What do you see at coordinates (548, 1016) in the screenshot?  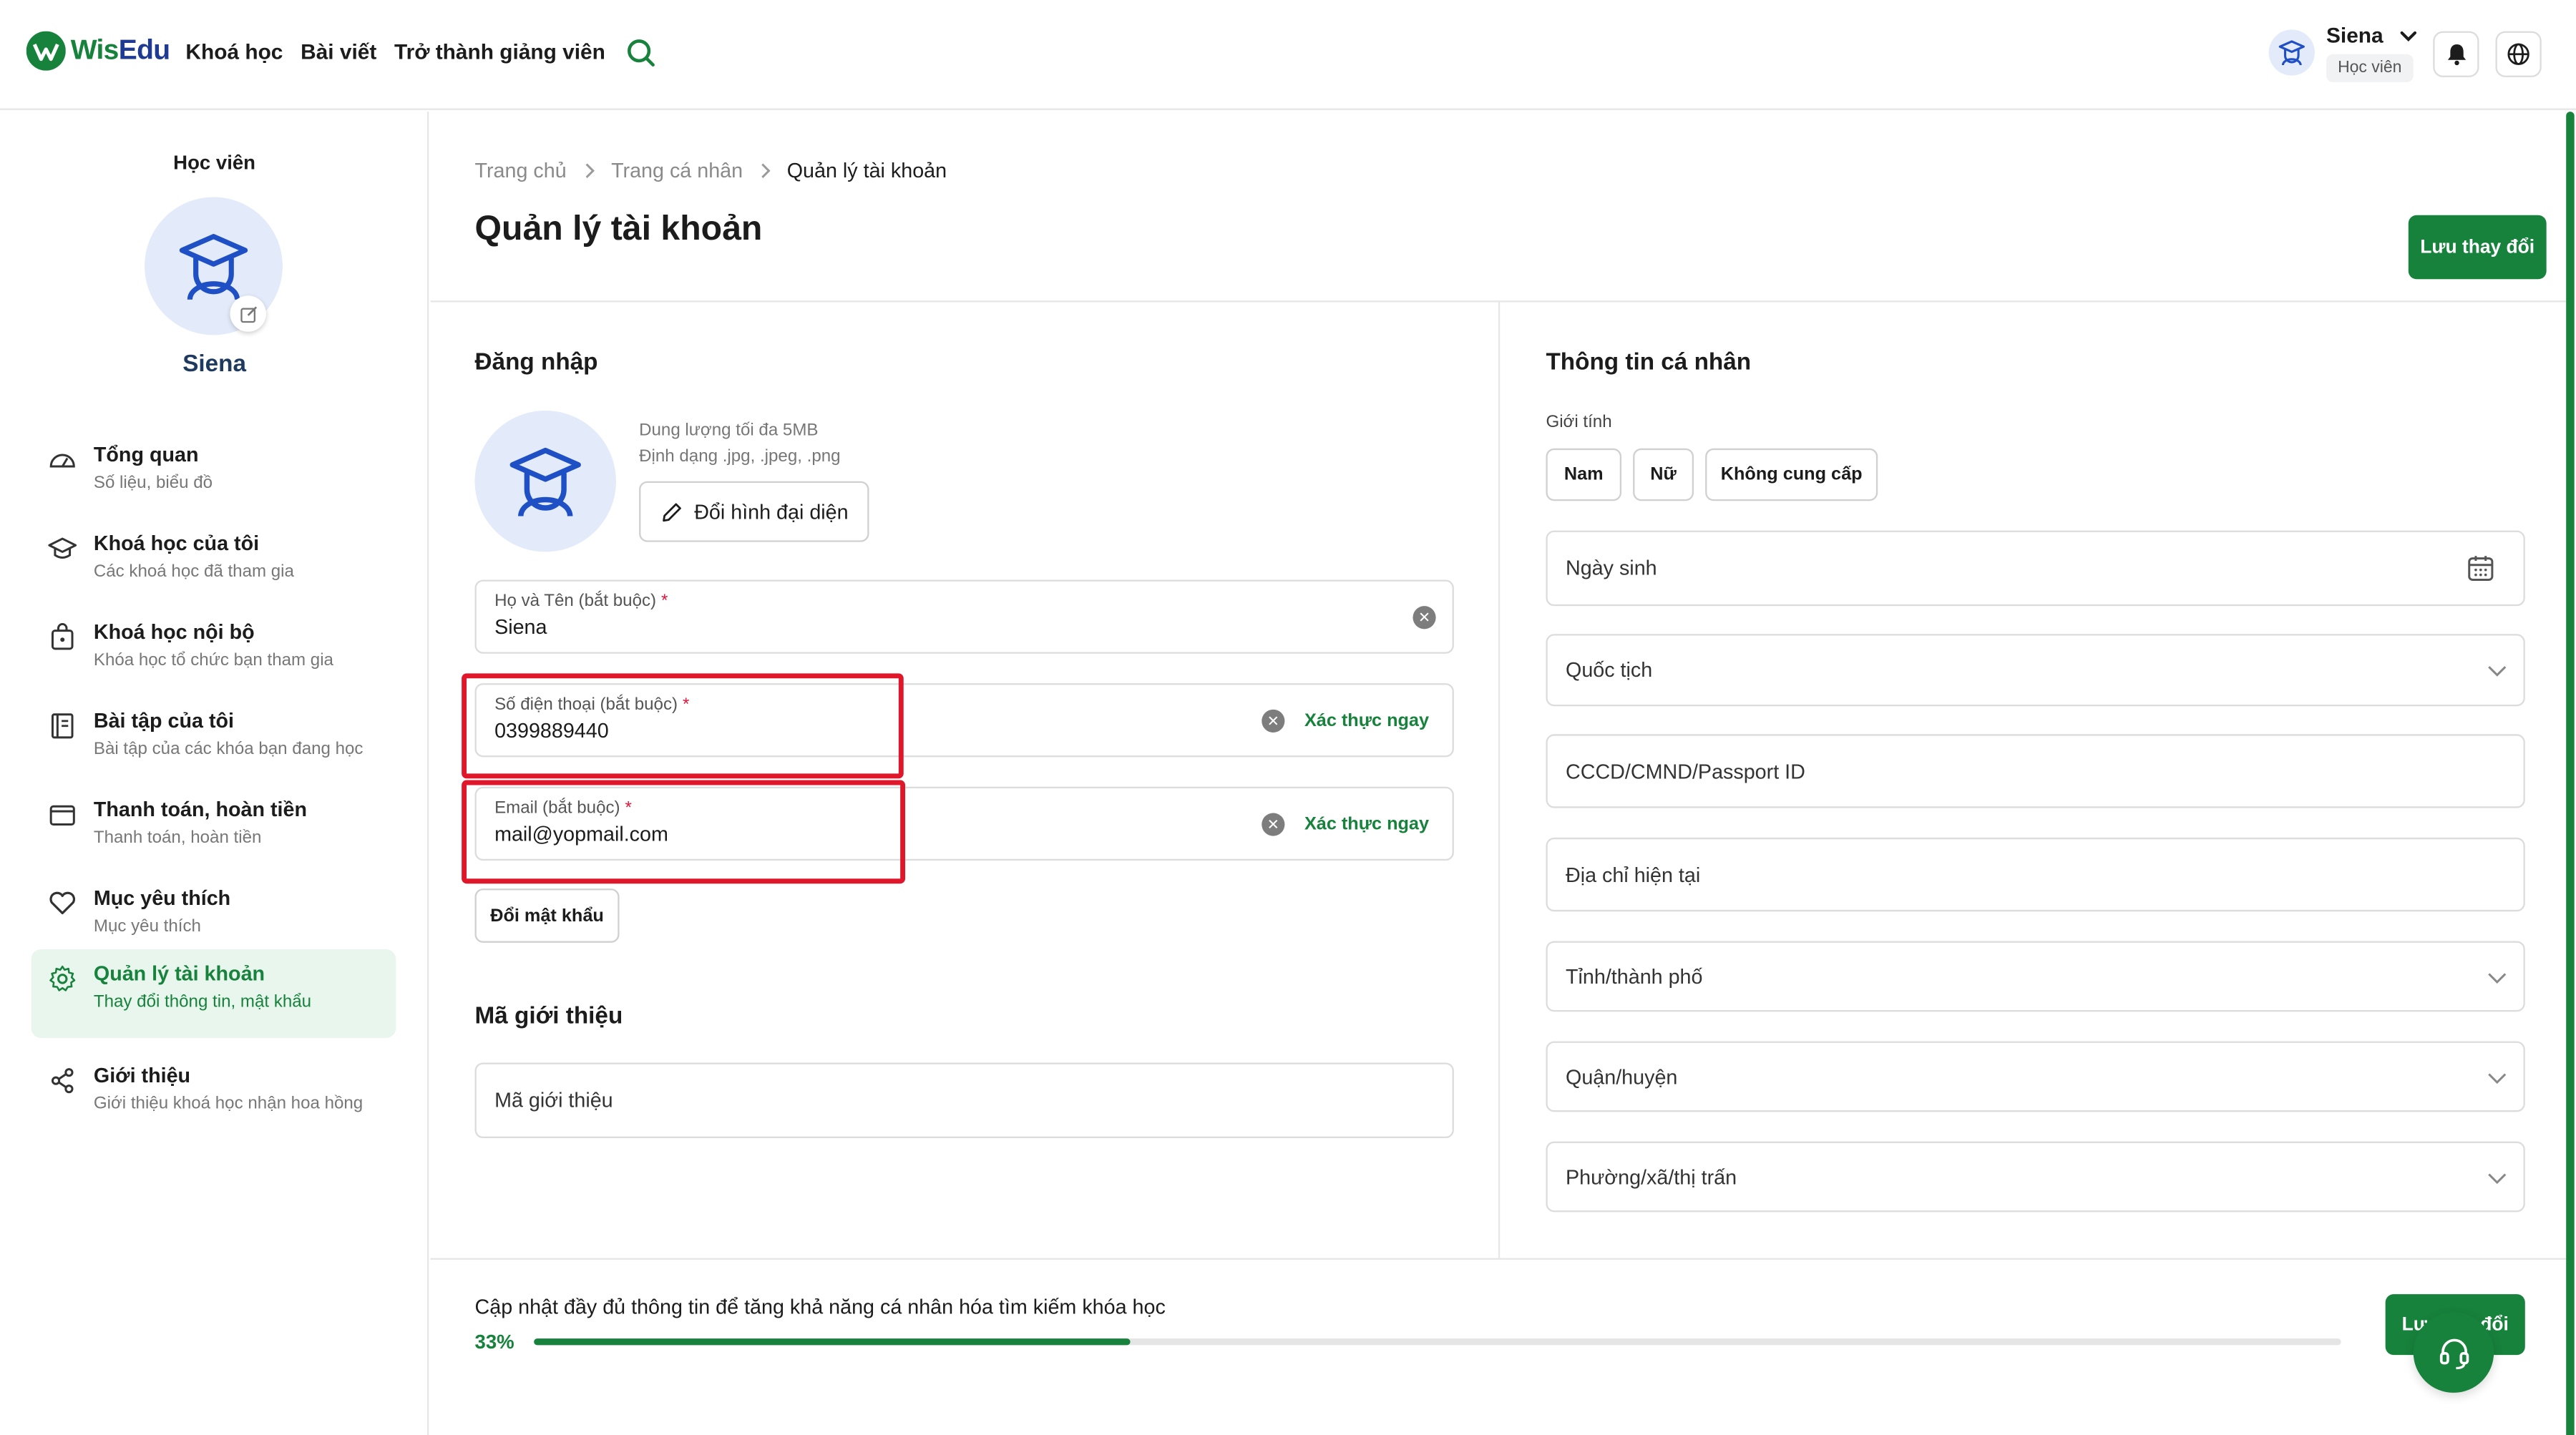 I see `referral-section-title: Mã giới thiệu` at bounding box center [548, 1016].